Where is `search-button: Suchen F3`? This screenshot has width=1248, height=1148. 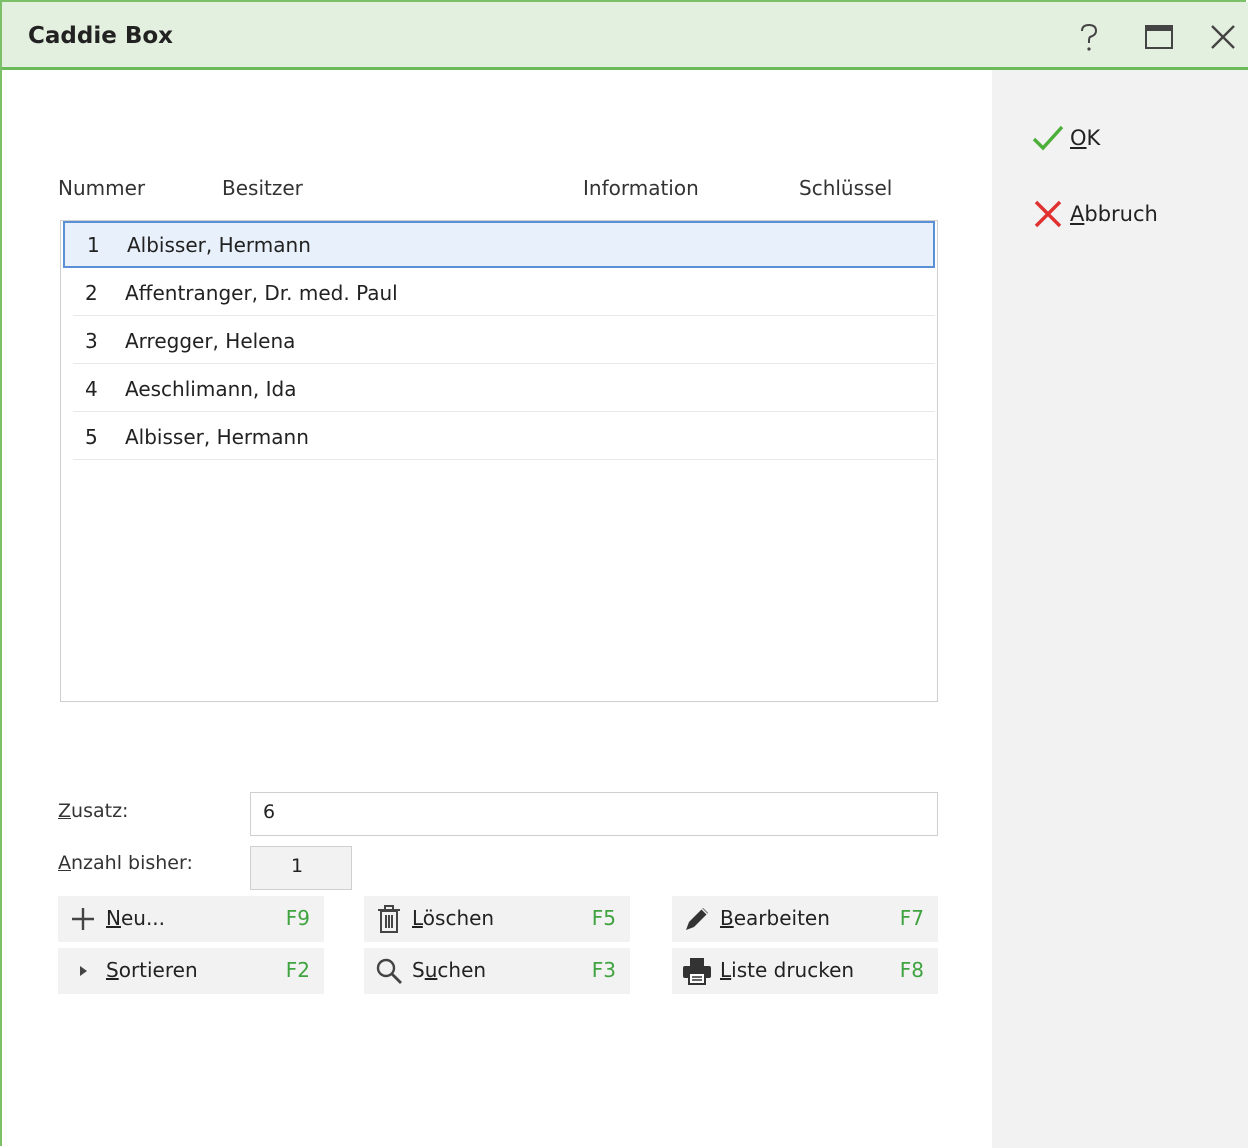
search-button: Suchen F3 is located at coordinates (497, 971).